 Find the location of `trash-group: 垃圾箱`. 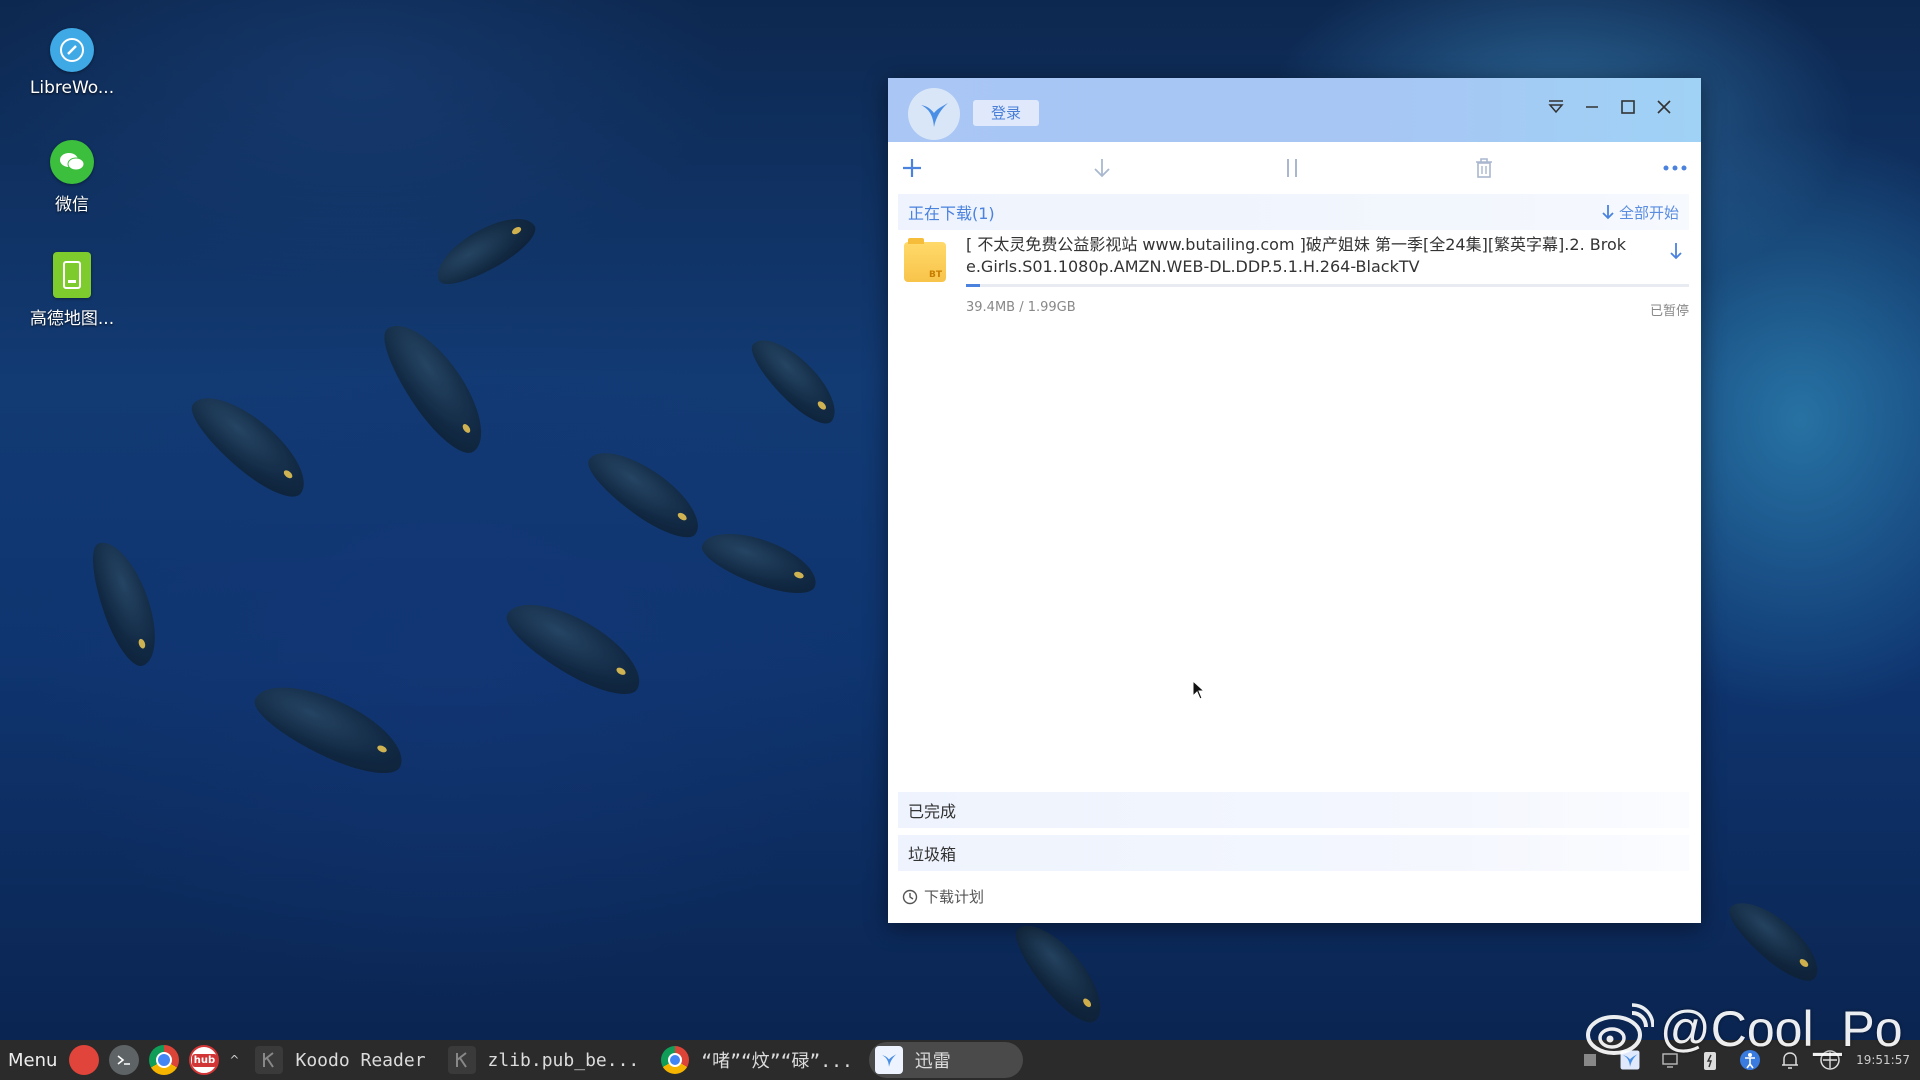

trash-group: 垃圾箱 is located at coordinates (1293, 853).